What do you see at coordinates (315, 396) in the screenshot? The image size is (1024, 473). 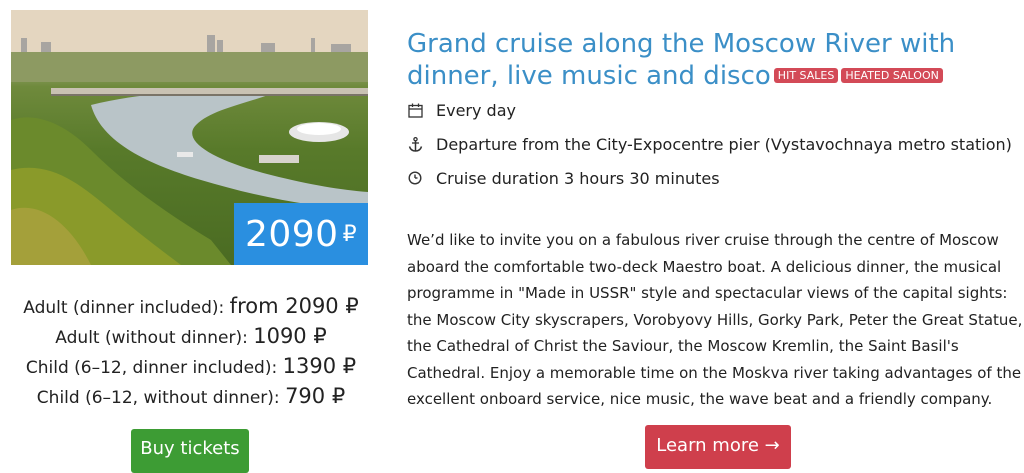 I see `price-value: 790 ₽` at bounding box center [315, 396].